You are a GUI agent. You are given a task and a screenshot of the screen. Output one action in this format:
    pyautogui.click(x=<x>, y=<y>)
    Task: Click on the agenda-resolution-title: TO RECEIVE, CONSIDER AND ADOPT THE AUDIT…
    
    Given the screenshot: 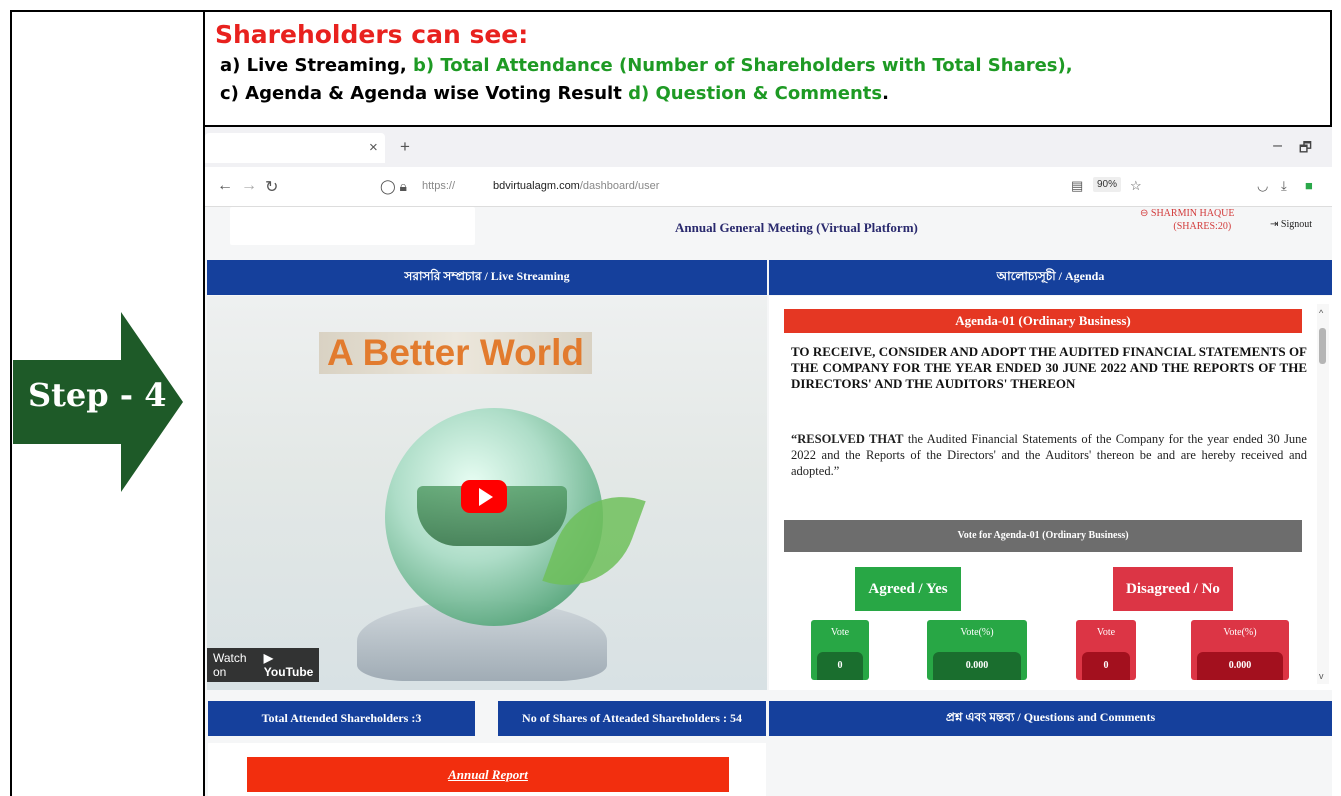 What is the action you would take?
    pyautogui.click(x=1049, y=367)
    